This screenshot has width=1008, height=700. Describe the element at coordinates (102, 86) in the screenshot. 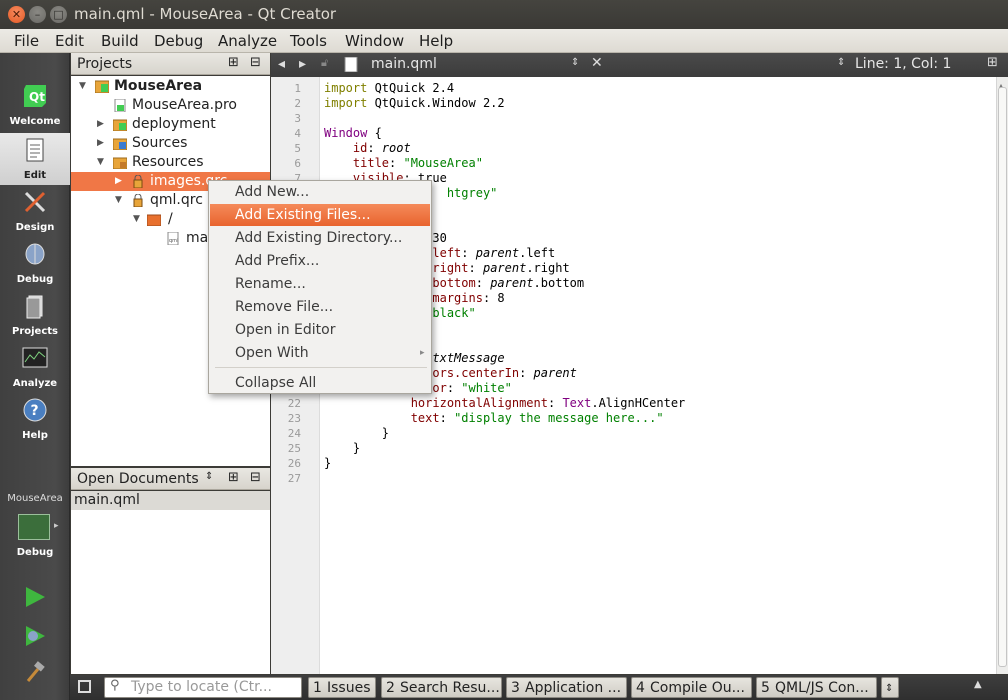

I see `qt-project-icon` at that location.